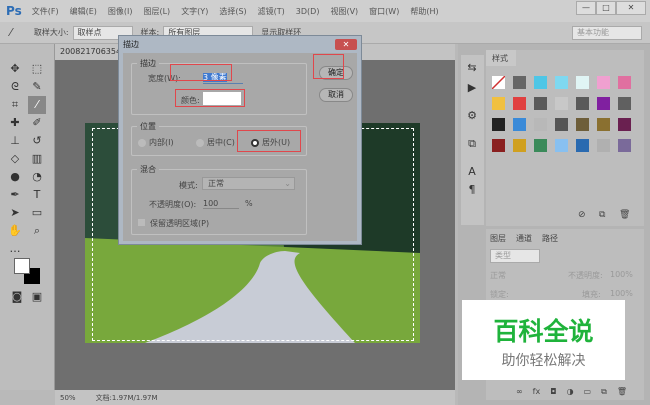 The width and height of the screenshot is (650, 405). I want to click on menu-type: 文字(Y), so click(194, 11).